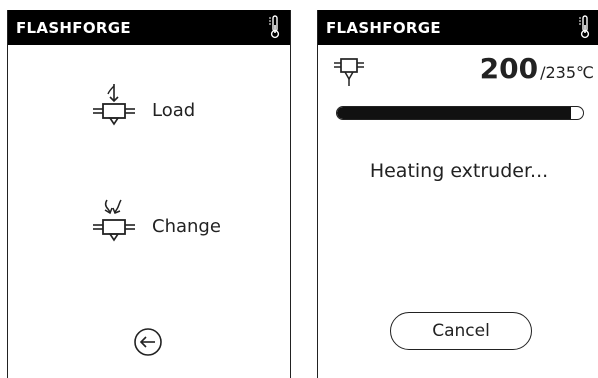 The image size is (598, 378). Describe the element at coordinates (148, 342) in the screenshot. I see `back-arrow-icon` at that location.